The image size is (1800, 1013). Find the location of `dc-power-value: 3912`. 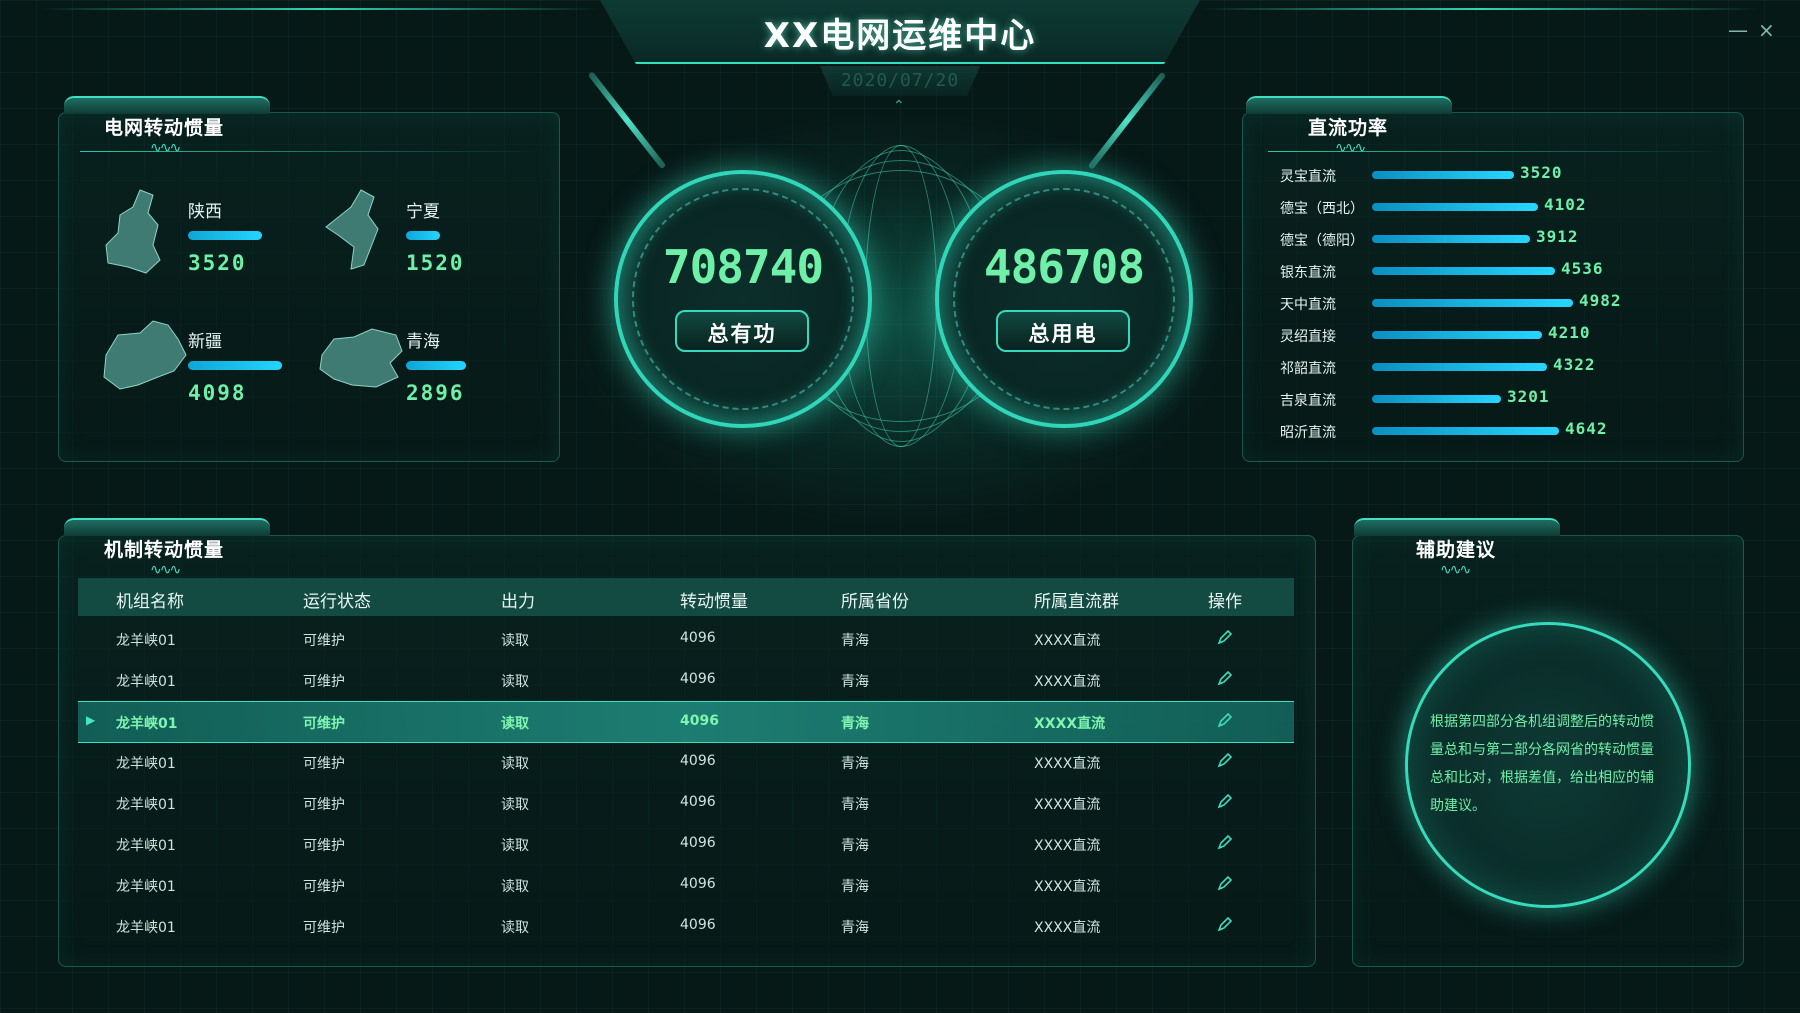

dc-power-value: 3912 is located at coordinates (1557, 236).